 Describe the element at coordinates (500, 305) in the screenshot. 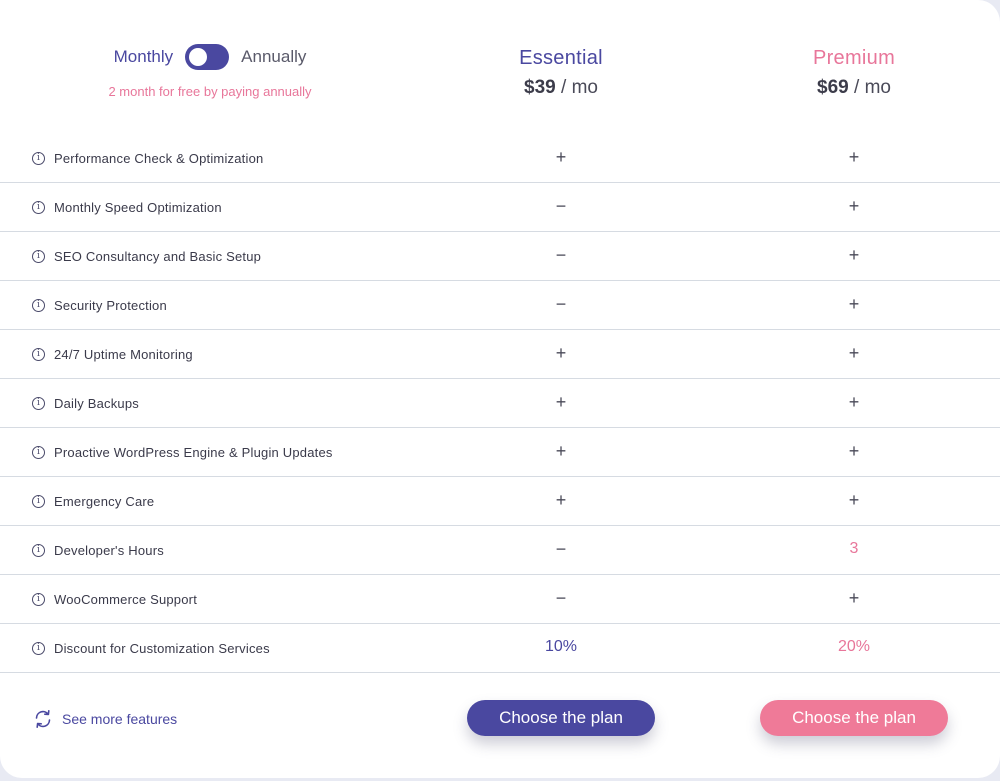

I see `table-row: i Security Protection − +` at that location.